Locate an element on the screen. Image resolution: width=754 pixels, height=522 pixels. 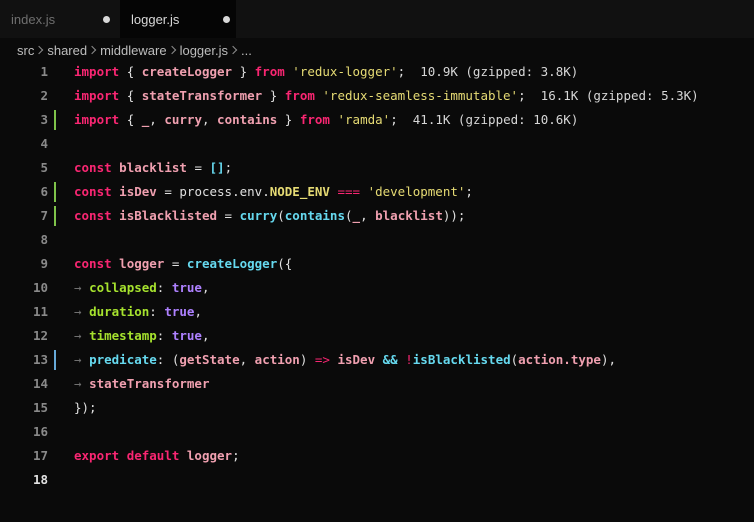
line-number: 14 is located at coordinates (40, 383).